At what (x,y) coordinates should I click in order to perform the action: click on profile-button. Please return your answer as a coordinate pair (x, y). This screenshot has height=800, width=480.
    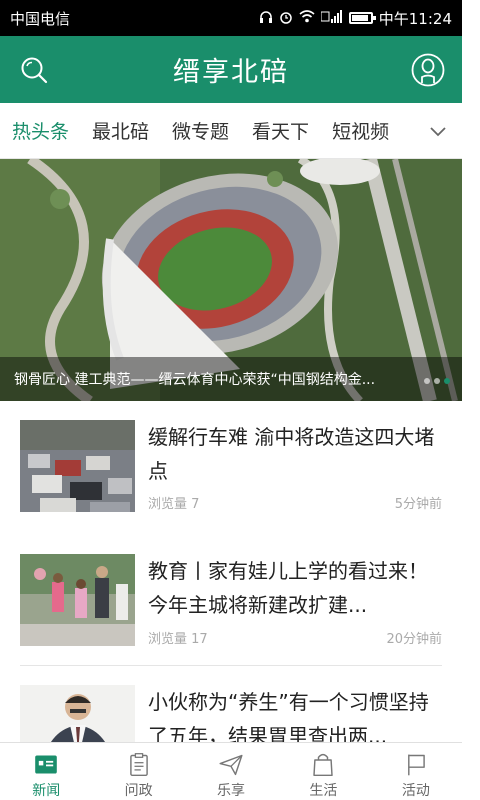
    Looking at the image, I should click on (428, 70).